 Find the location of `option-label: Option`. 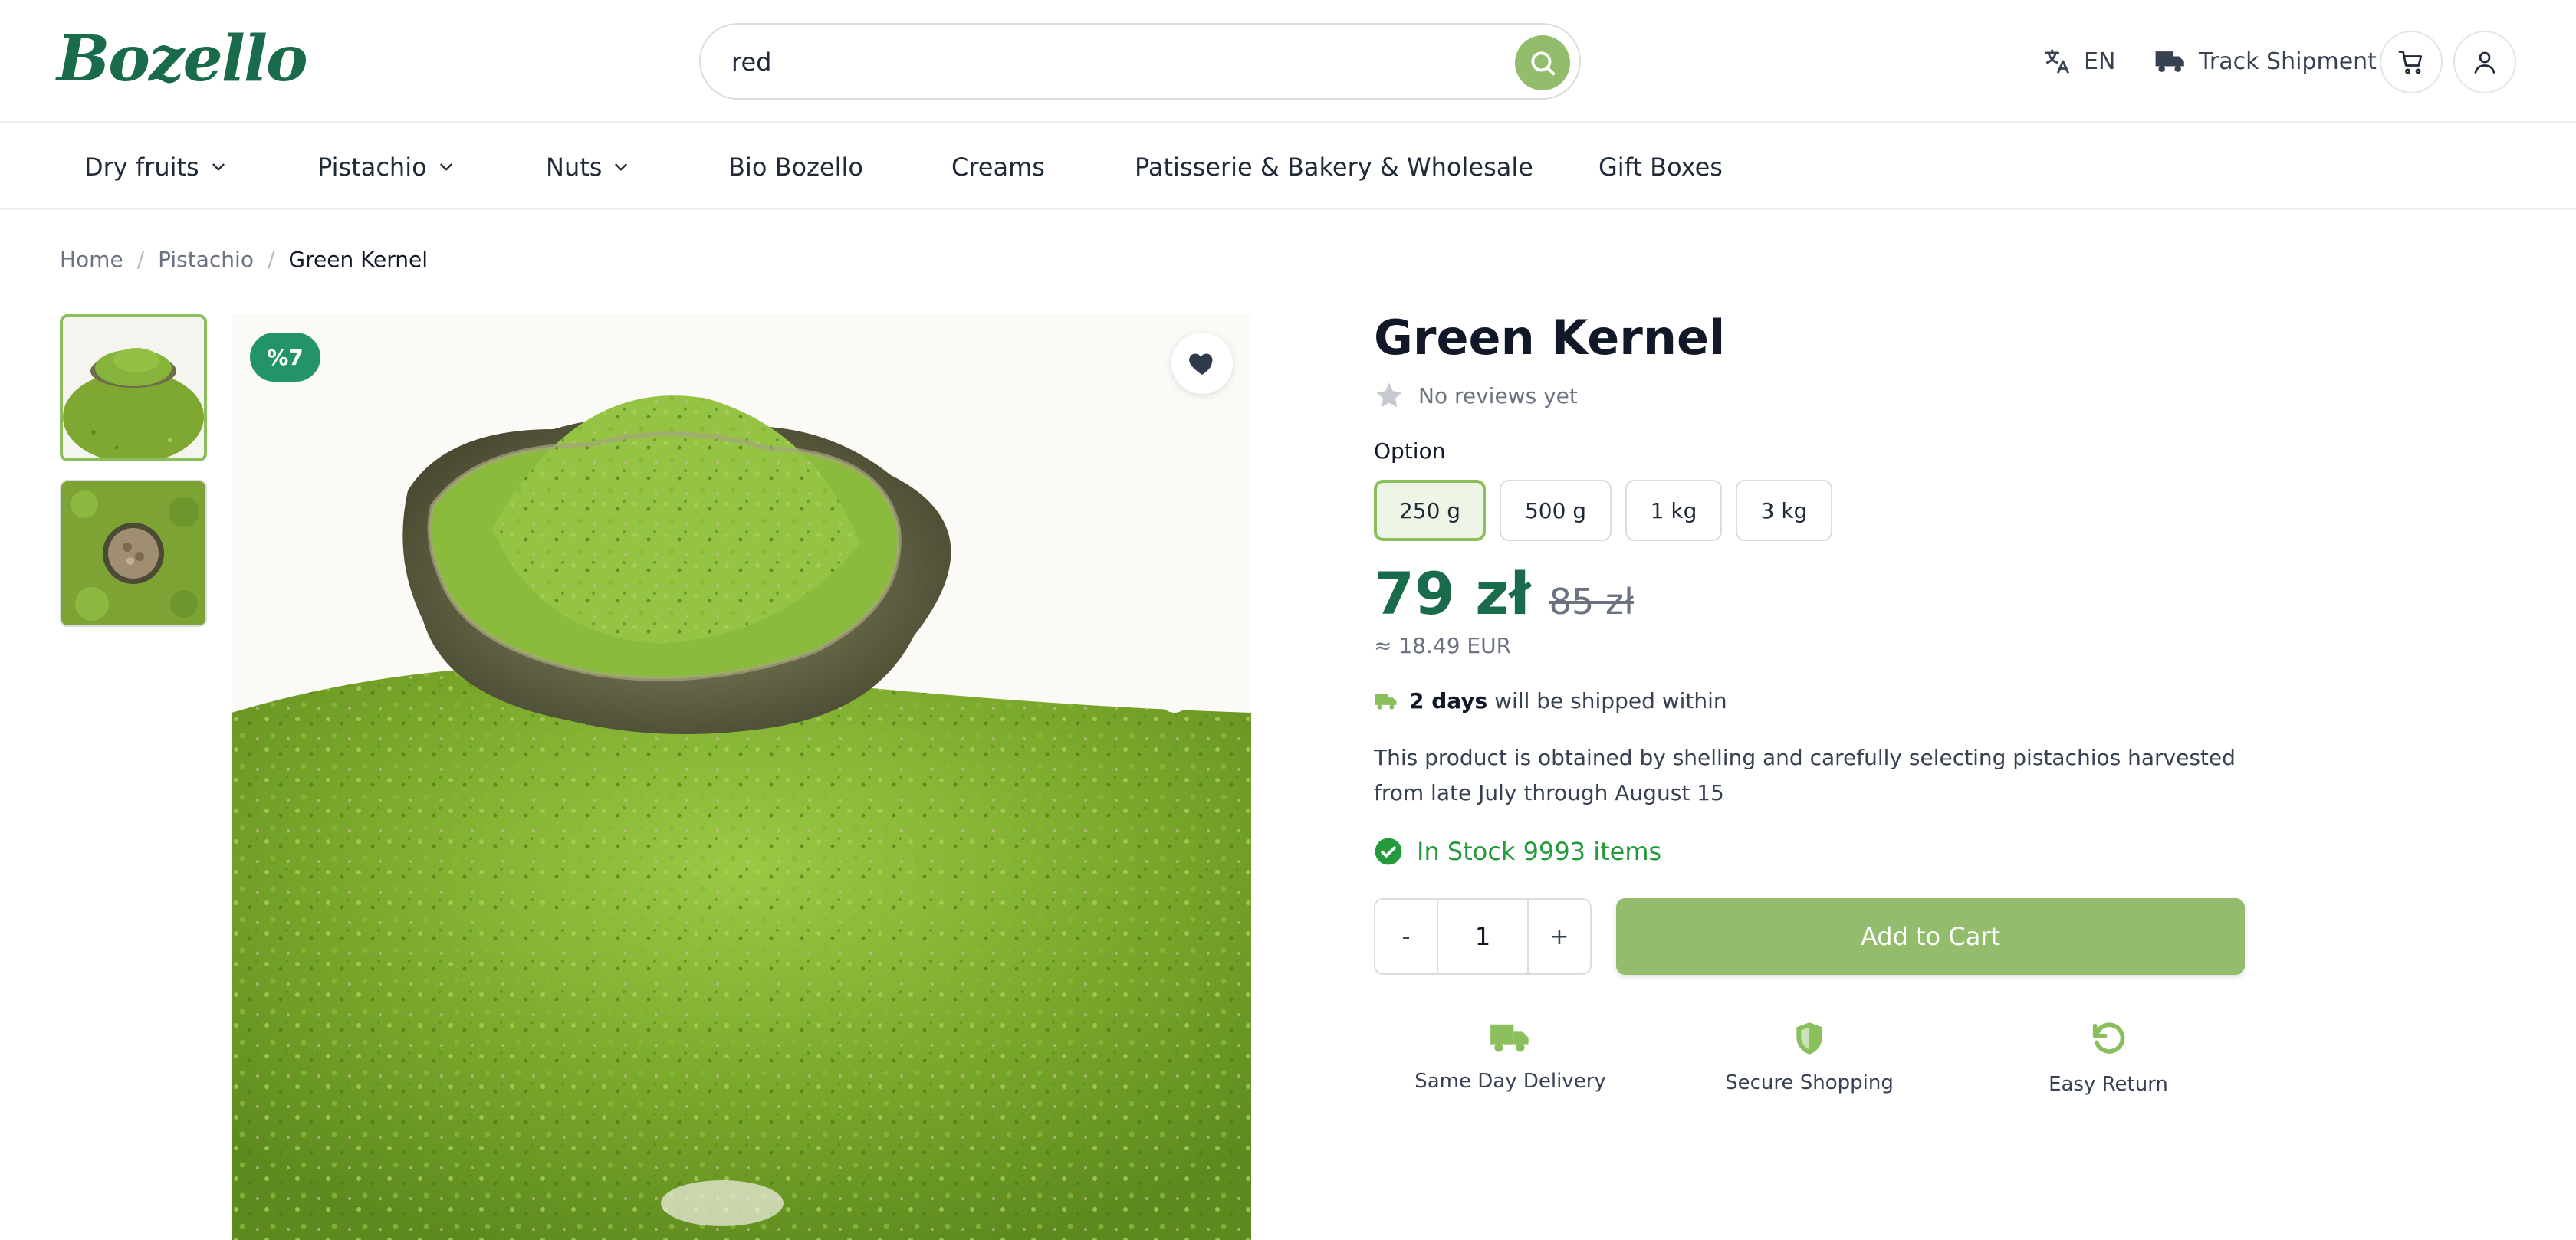

option-label: Option is located at coordinates (1410, 451).